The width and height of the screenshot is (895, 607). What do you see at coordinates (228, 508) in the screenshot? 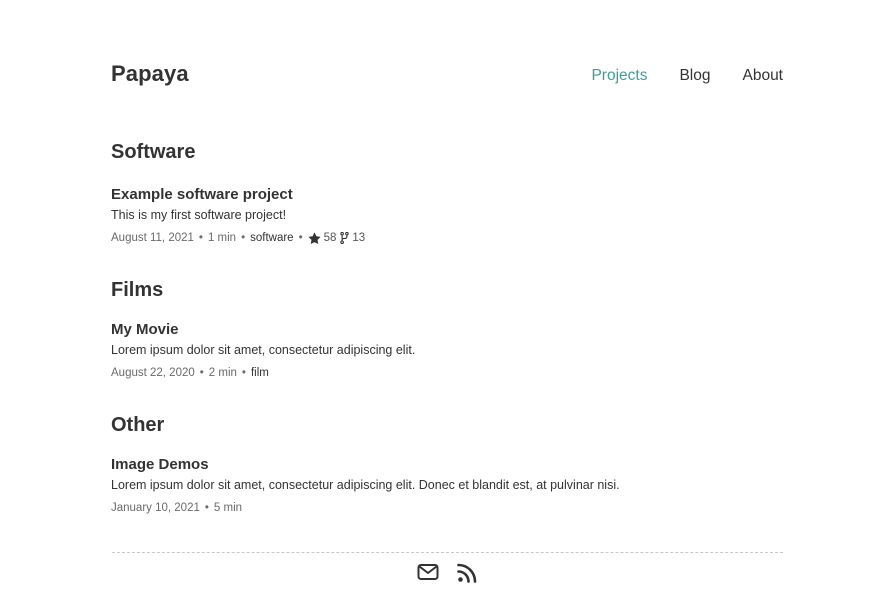
I see `post-read-time: 5 min` at bounding box center [228, 508].